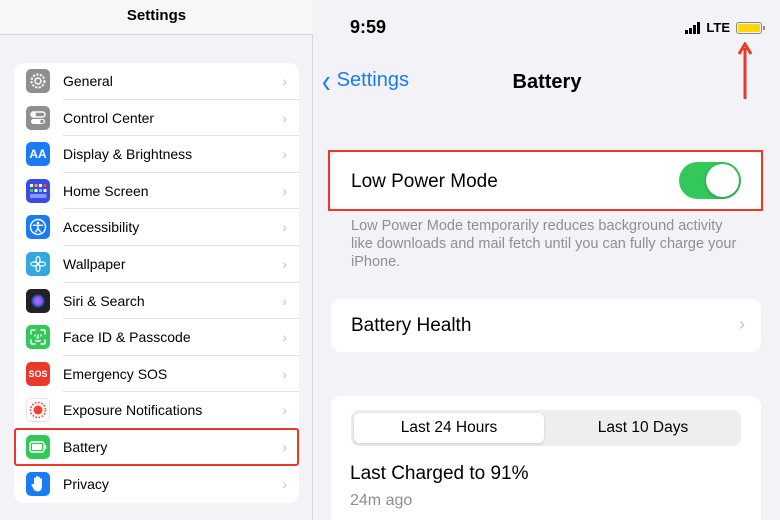  I want to click on battery-highlight-box, so click(156, 447).